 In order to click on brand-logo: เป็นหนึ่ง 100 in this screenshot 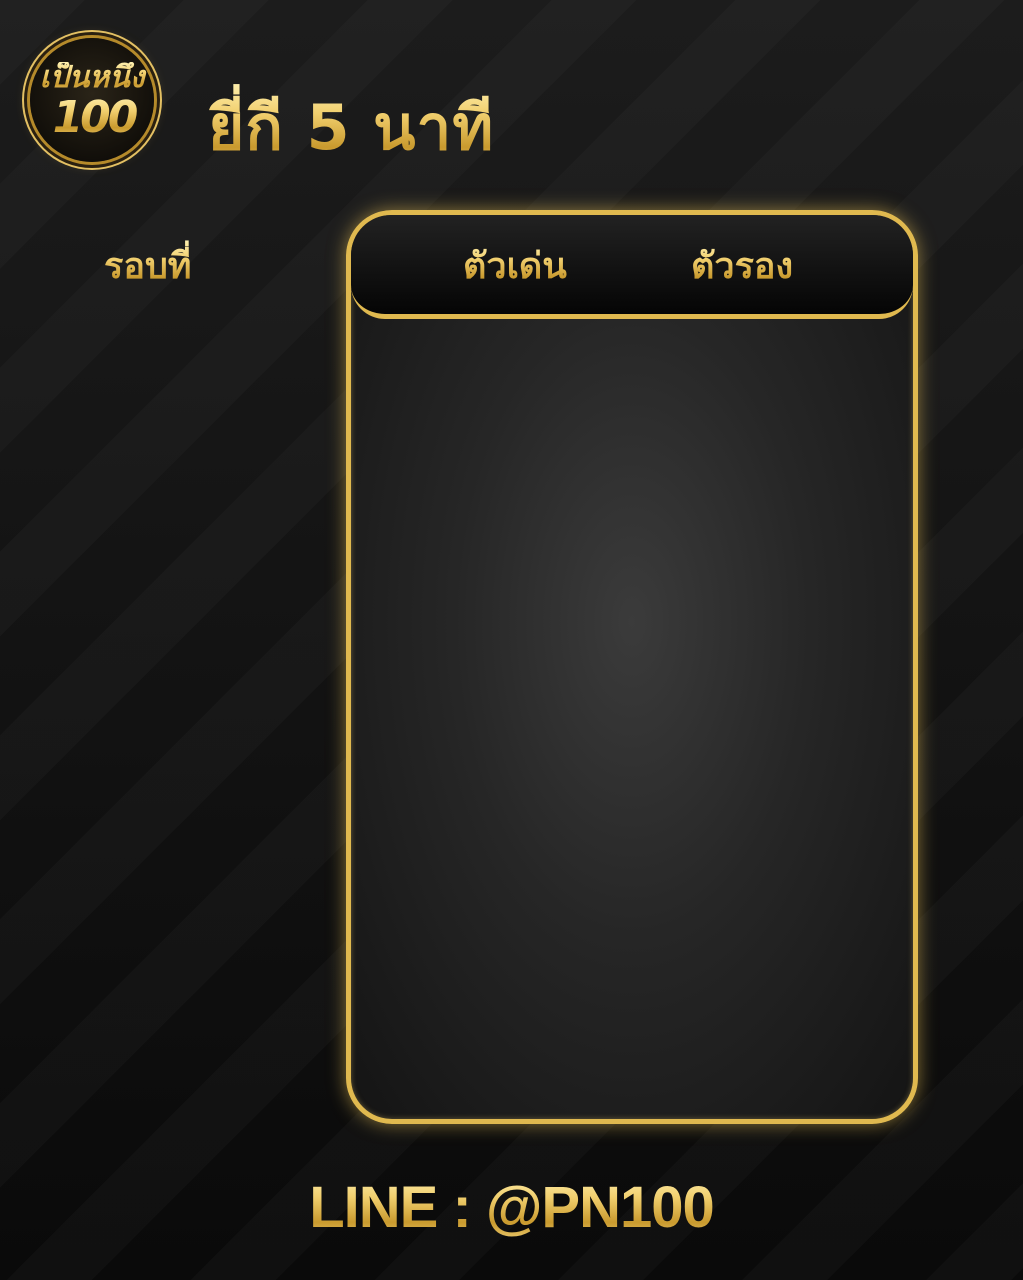, I will do `click(92, 100)`.